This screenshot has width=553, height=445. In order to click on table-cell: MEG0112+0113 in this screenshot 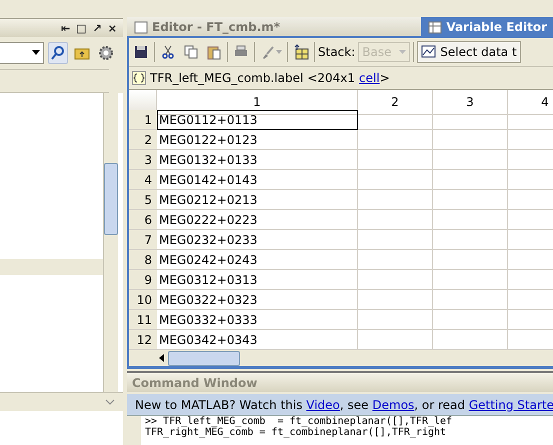, I will do `click(257, 120)`.